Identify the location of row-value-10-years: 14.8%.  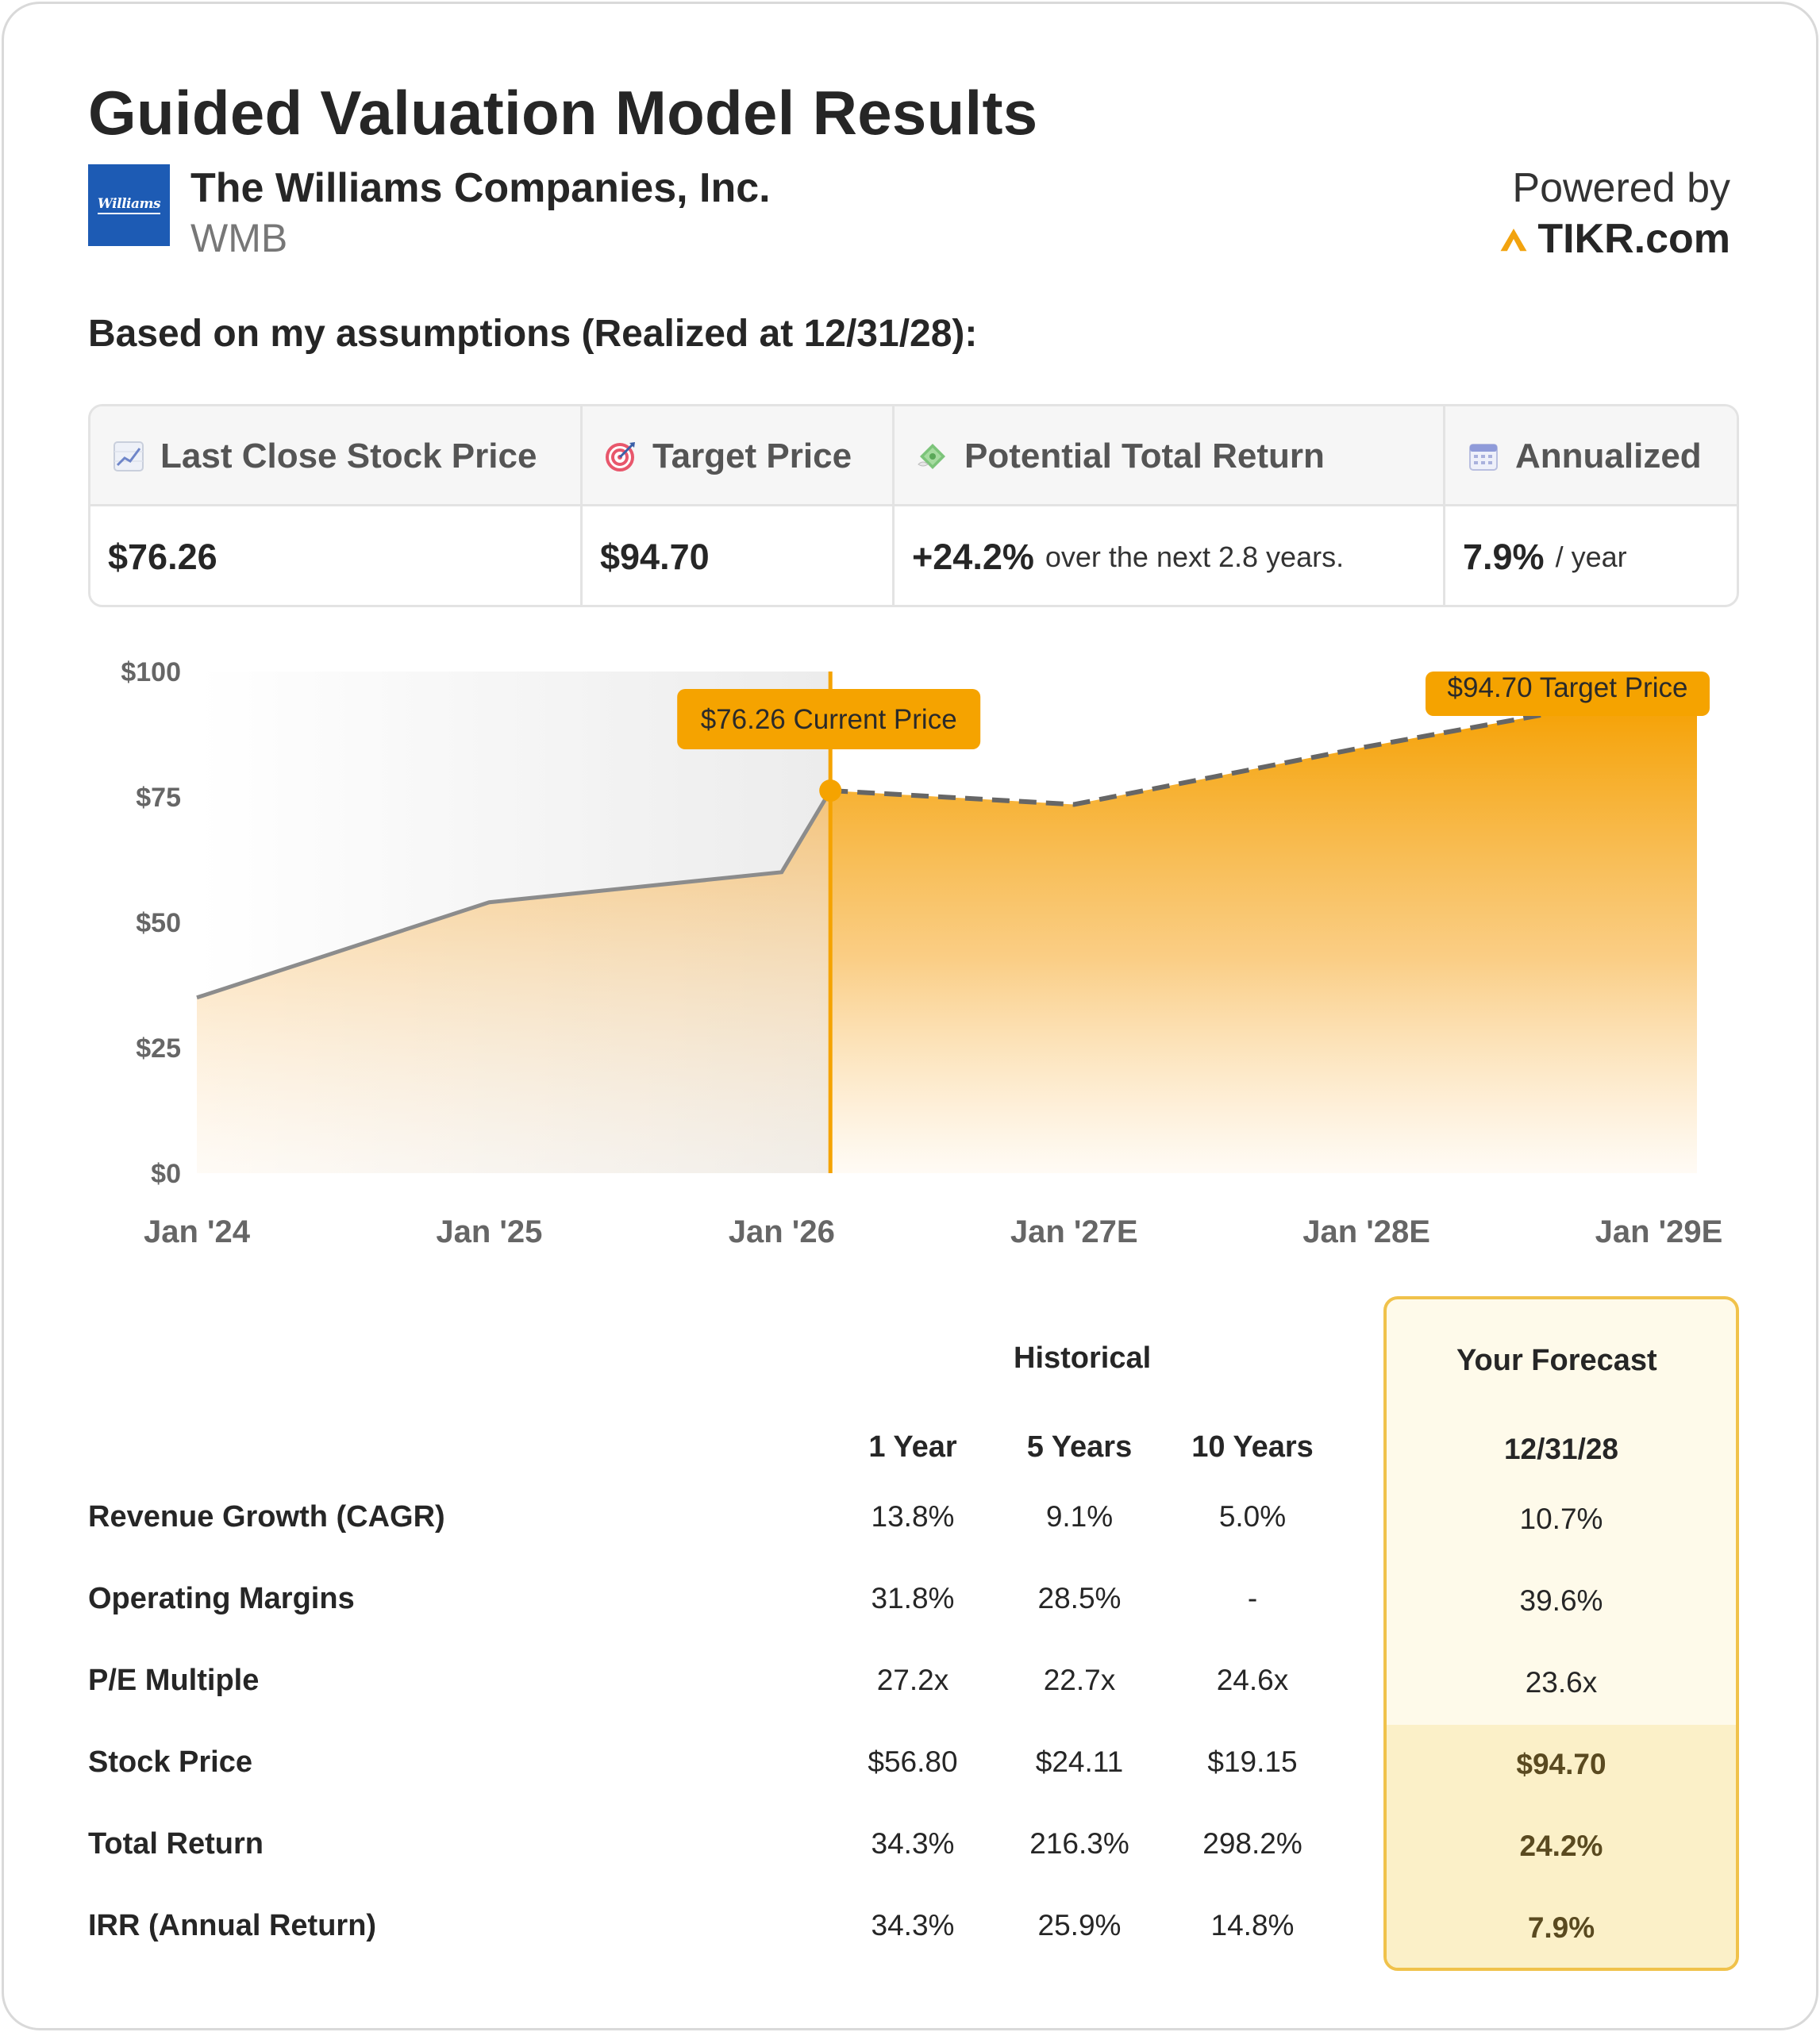
(1252, 1925).